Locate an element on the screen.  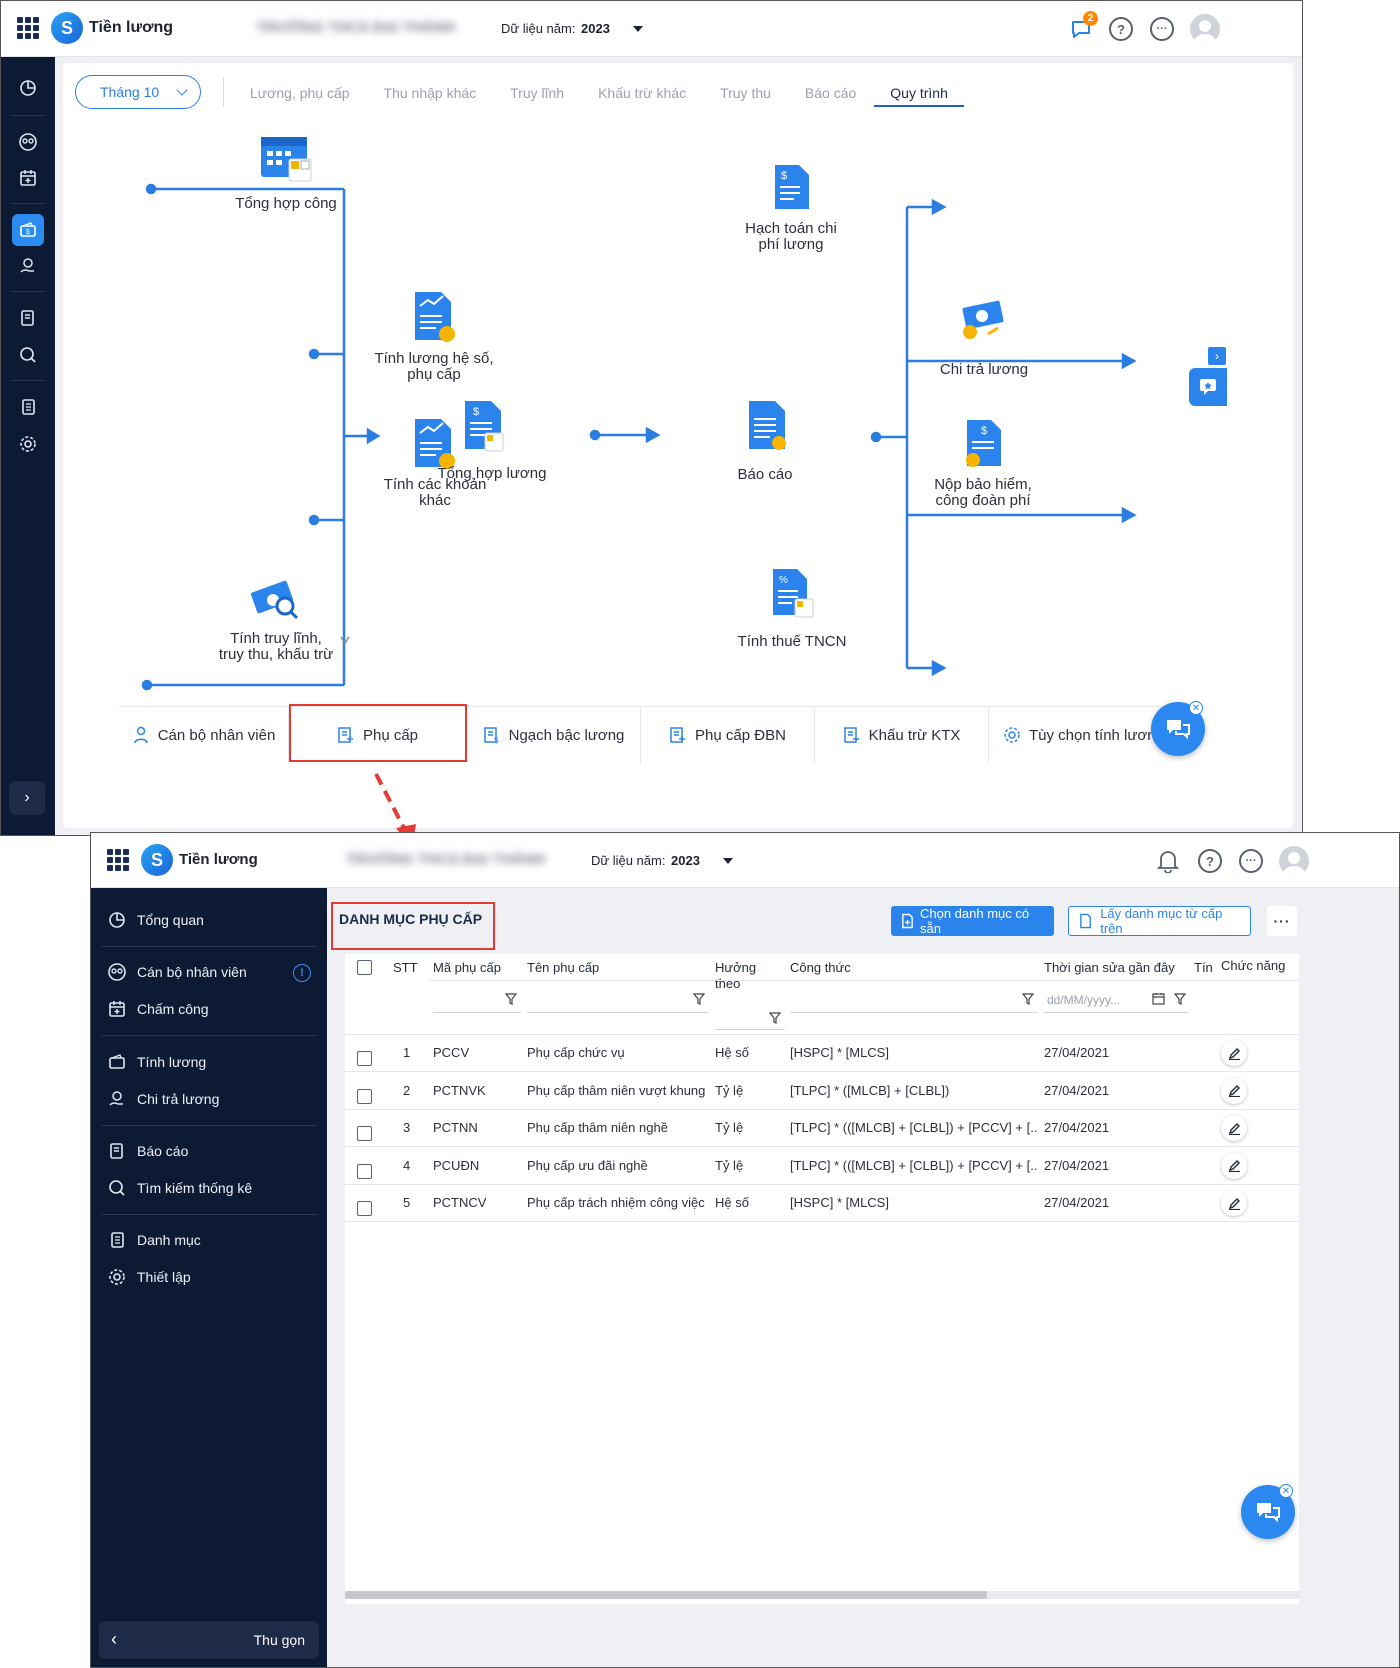
app-name: Tiền lương is located at coordinates (131, 27).